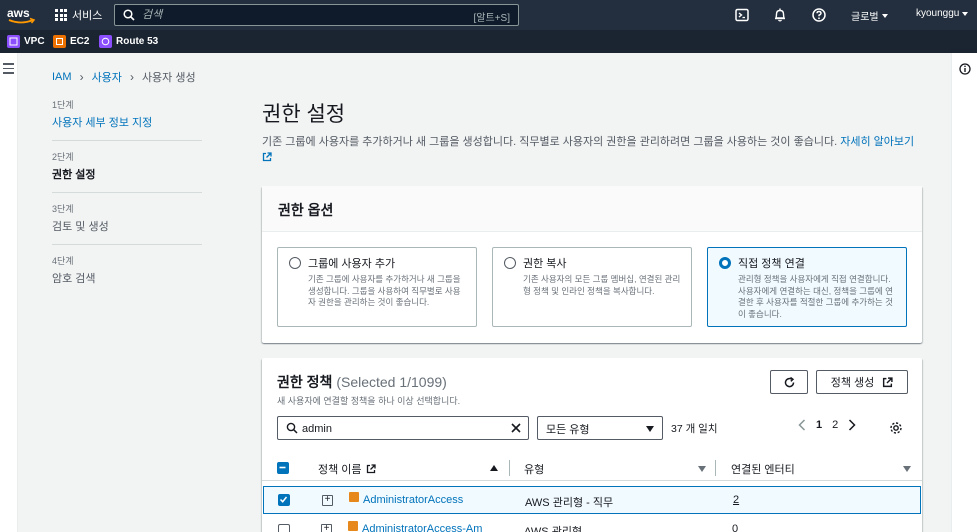 This screenshot has width=977, height=532. Describe the element at coordinates (413, 500) in the screenshot. I see `policy-name-link: AdministratorAccess` at that location.